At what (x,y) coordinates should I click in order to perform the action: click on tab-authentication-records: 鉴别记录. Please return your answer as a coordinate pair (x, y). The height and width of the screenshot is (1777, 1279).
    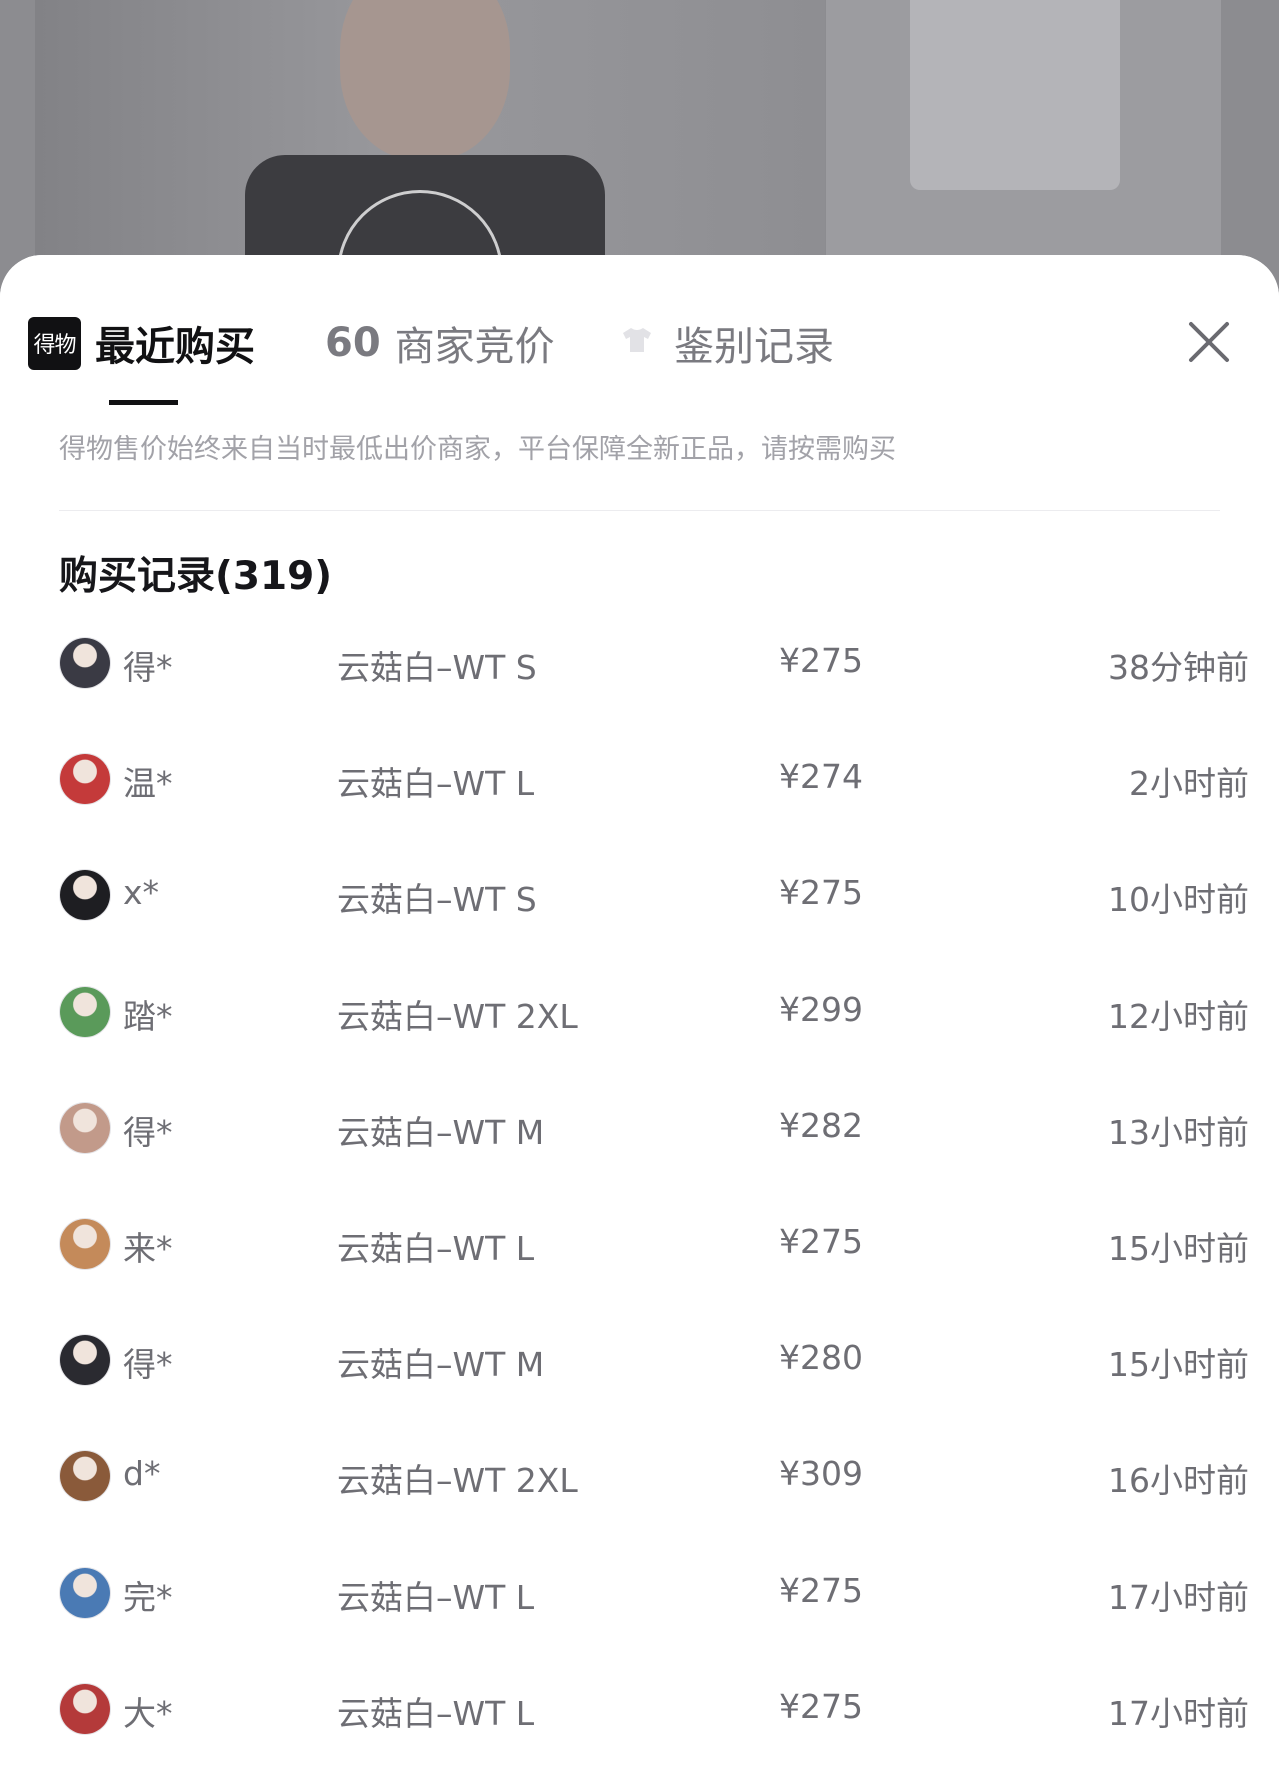
    Looking at the image, I should click on (728, 343).